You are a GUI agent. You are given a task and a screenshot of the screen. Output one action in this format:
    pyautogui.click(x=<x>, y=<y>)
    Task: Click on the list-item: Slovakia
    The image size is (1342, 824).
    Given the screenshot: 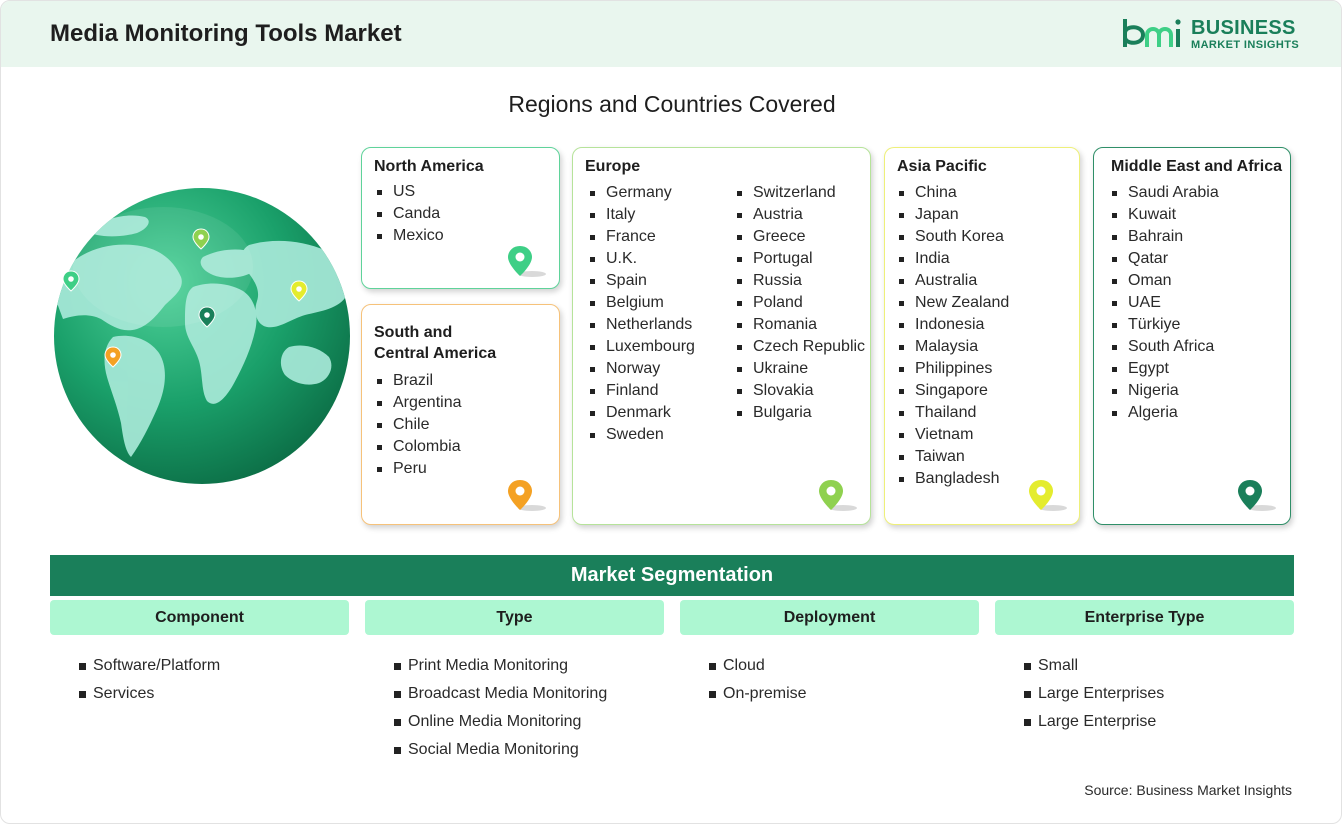 What is the action you would take?
    pyautogui.click(x=800, y=391)
    